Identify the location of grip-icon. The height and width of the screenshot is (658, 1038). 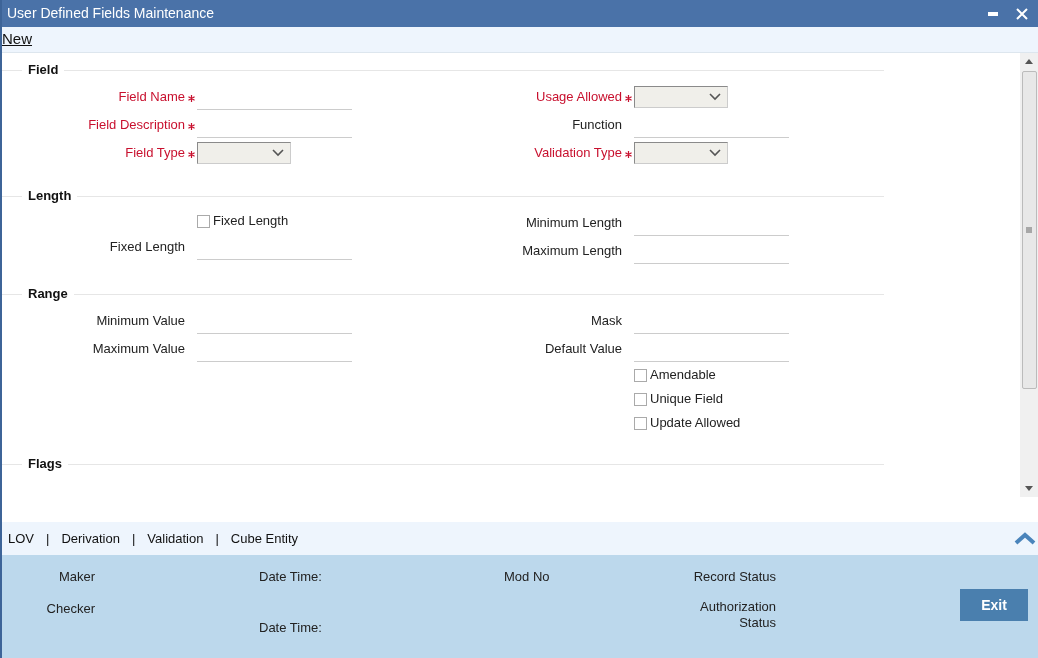
(1029, 230).